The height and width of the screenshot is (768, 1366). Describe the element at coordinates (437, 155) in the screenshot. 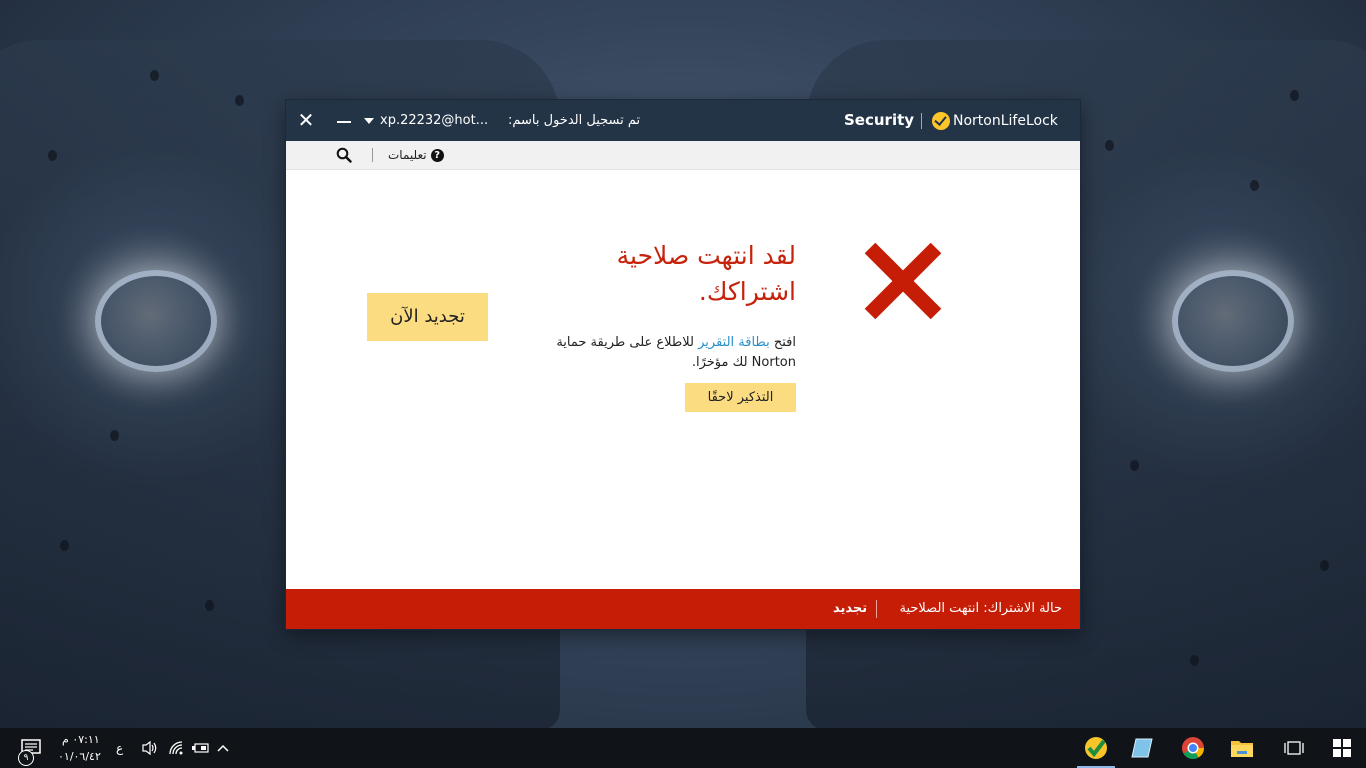

I see `help-icon: ?` at that location.